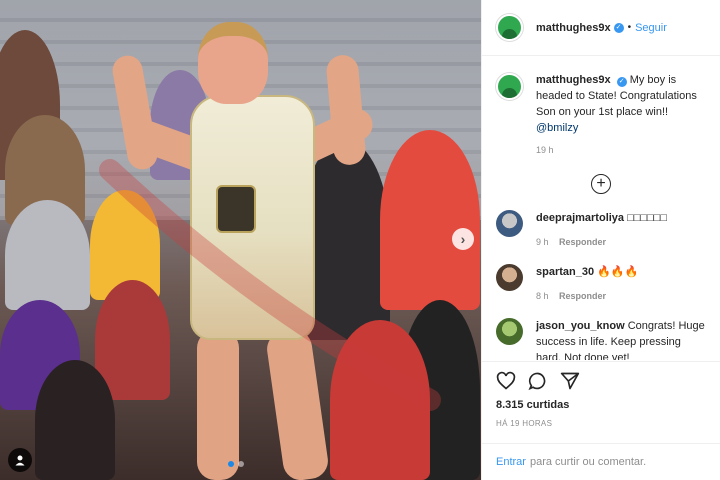 The height and width of the screenshot is (480, 720). I want to click on wrestler-head, so click(233, 63).